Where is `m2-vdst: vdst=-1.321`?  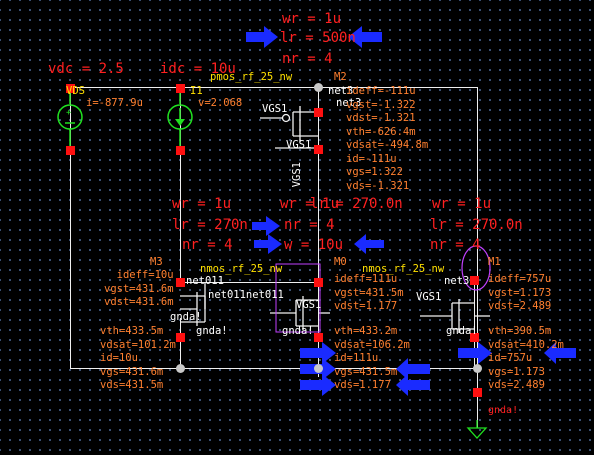
m2-vdst: vdst=-1.321 is located at coordinates (381, 118).